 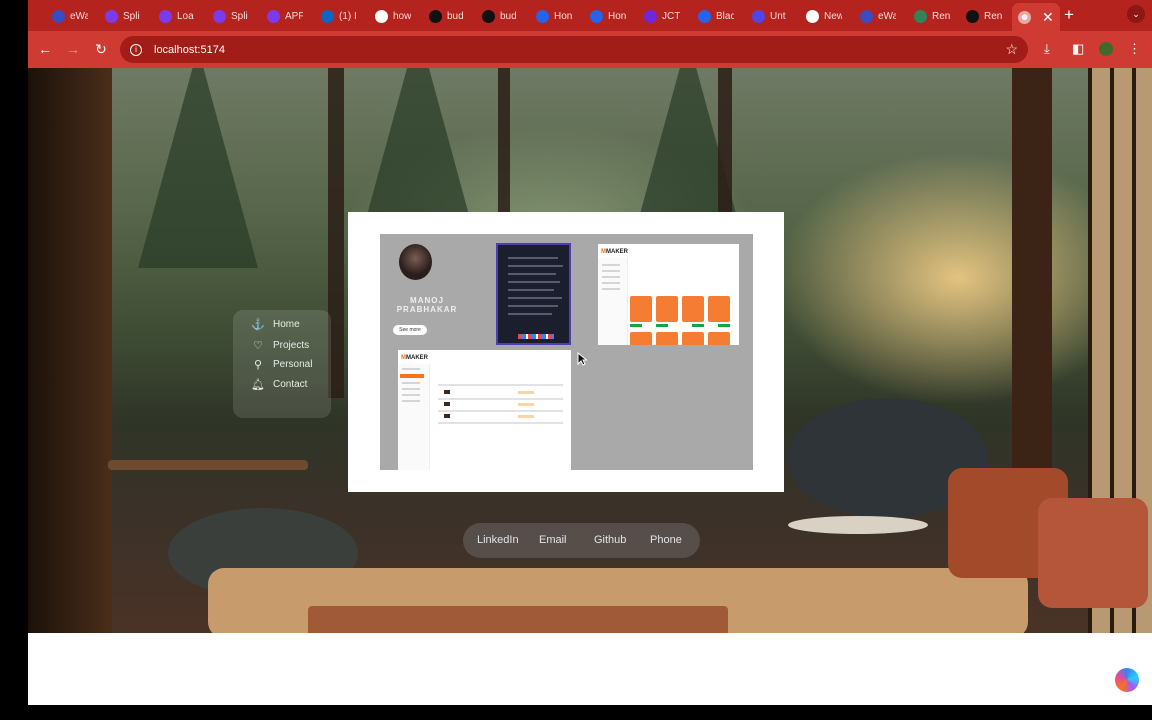 I want to click on social-link-github: Github, so click(x=610, y=540).